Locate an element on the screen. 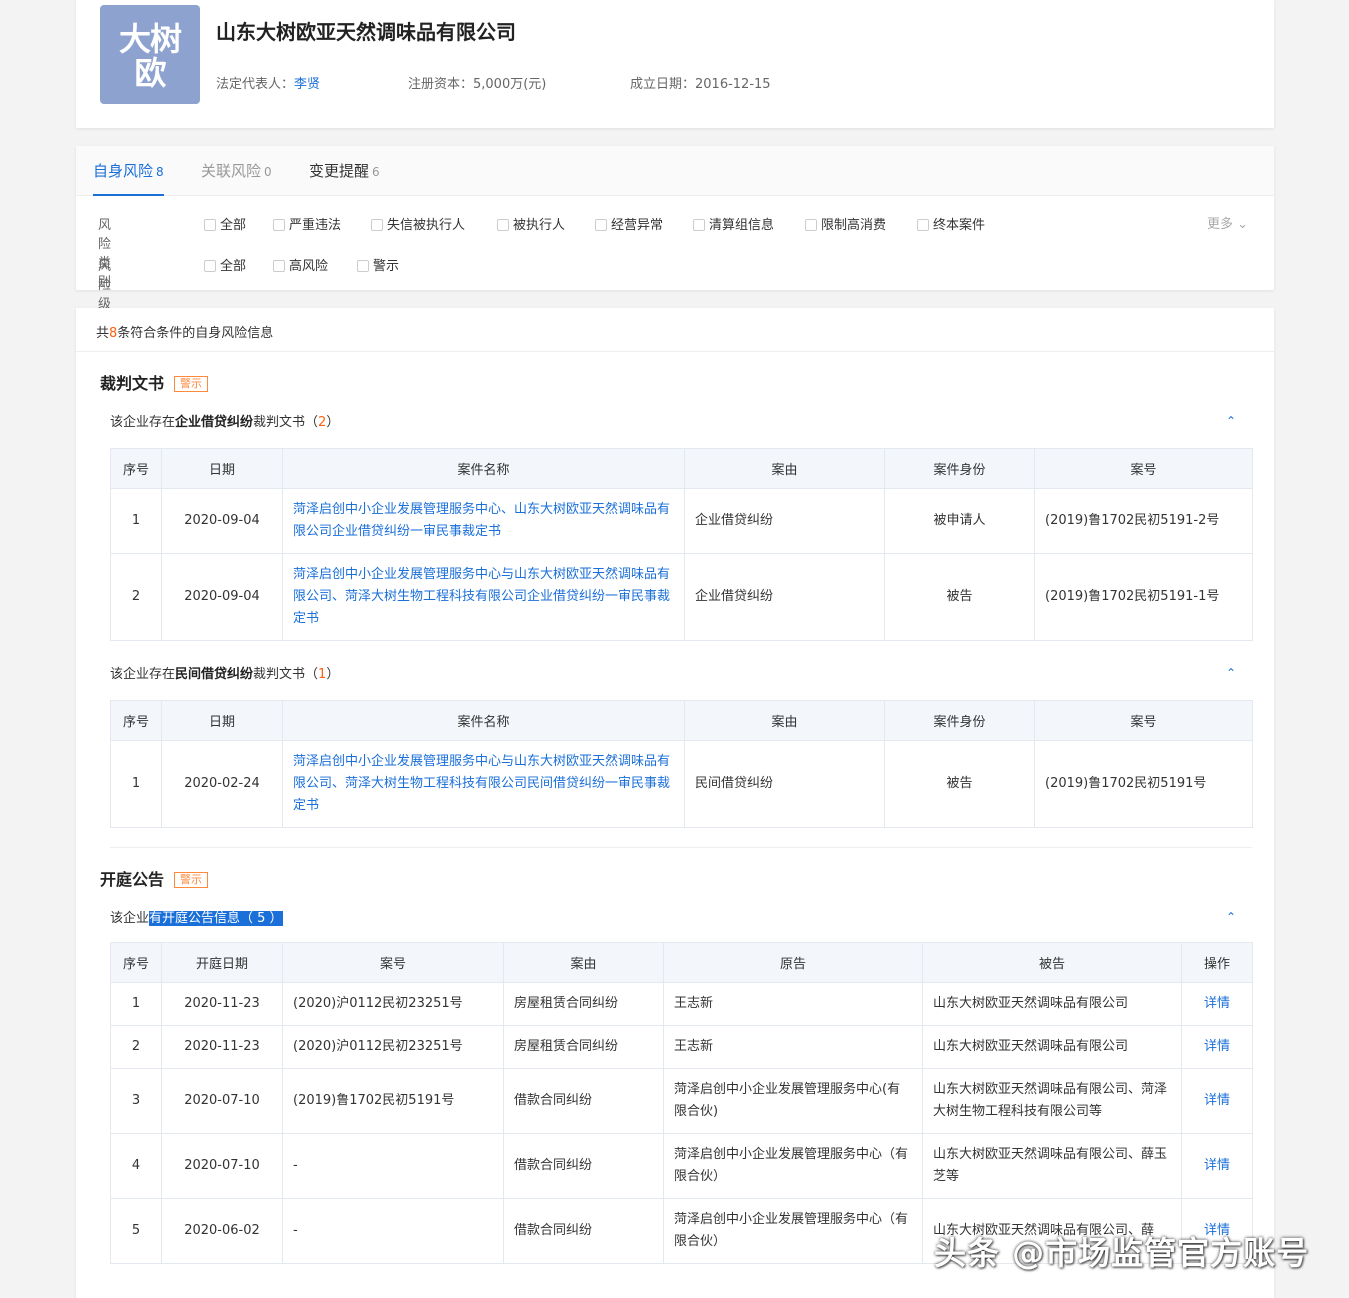 The image size is (1349, 1298). subsection-title: 该企业存在民间借贷纠纷裁判文书（1） is located at coordinates (225, 674).